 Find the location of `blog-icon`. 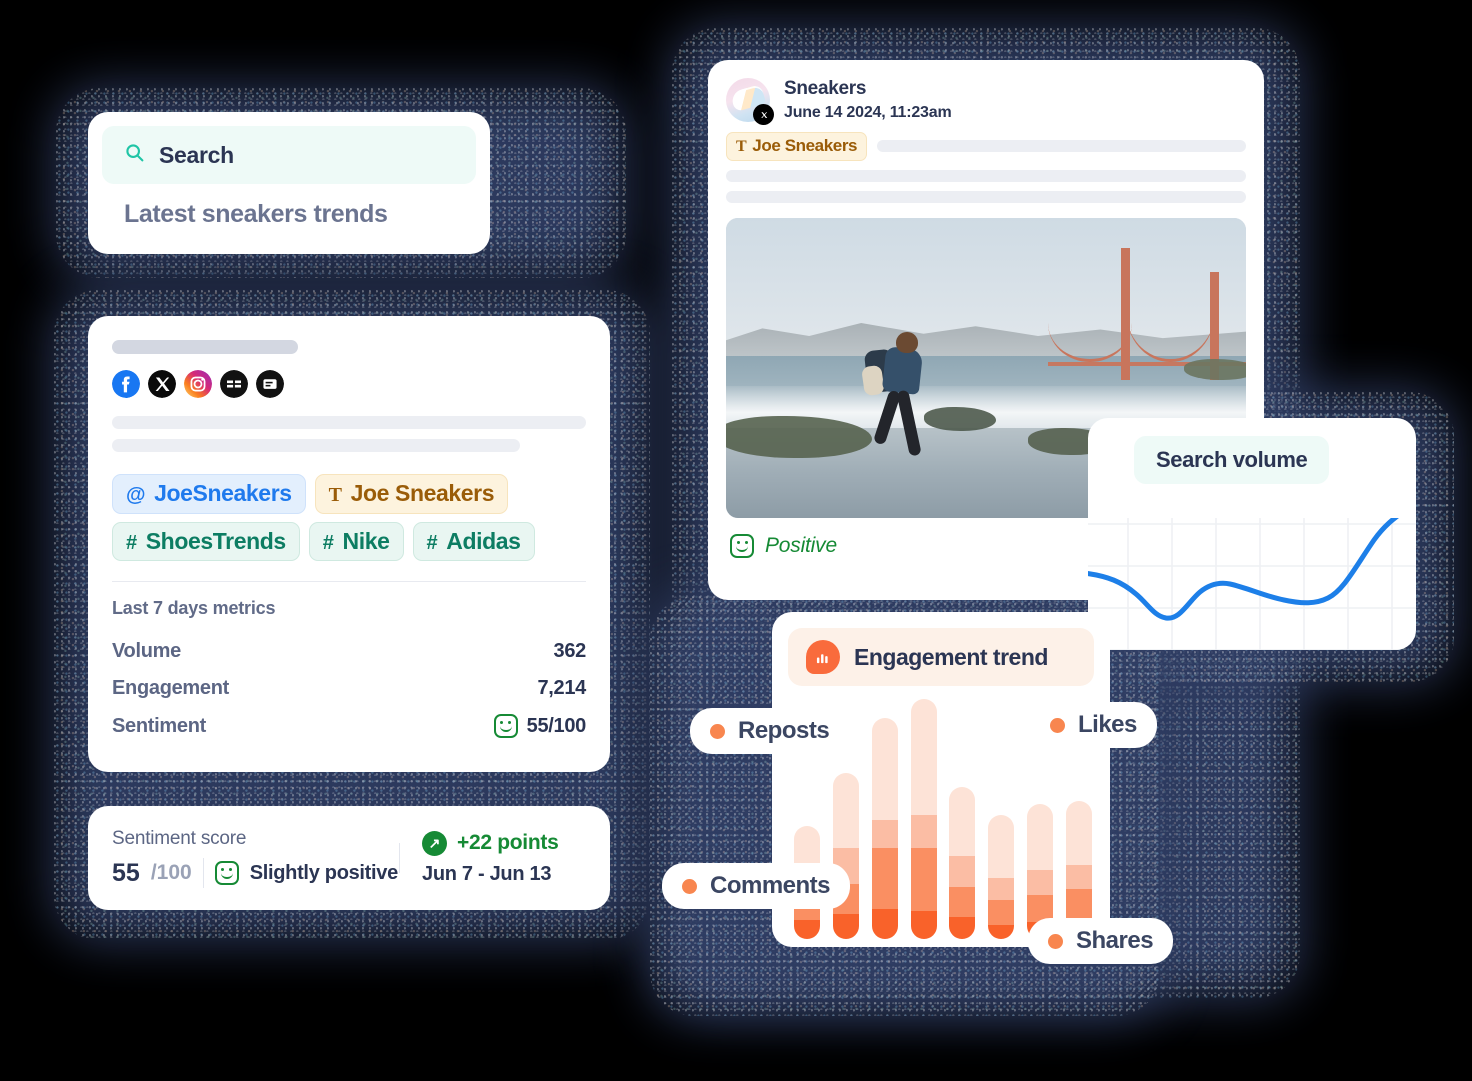

blog-icon is located at coordinates (270, 384).